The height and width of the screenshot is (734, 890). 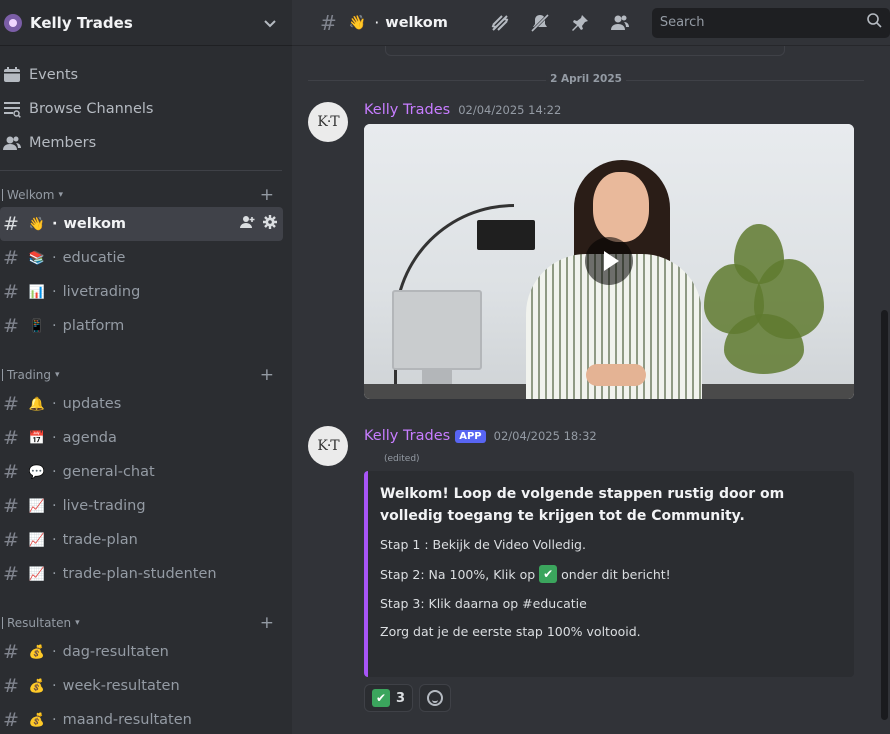 I want to click on date-label: 2 April 2025, so click(x=586, y=79).